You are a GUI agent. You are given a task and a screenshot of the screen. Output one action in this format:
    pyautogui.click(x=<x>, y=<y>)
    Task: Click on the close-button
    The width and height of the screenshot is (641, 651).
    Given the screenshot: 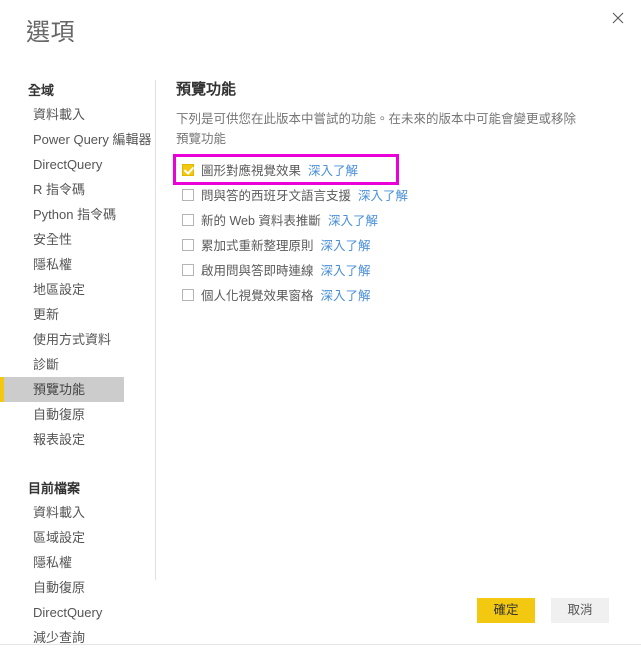 What is the action you would take?
    pyautogui.click(x=618, y=18)
    